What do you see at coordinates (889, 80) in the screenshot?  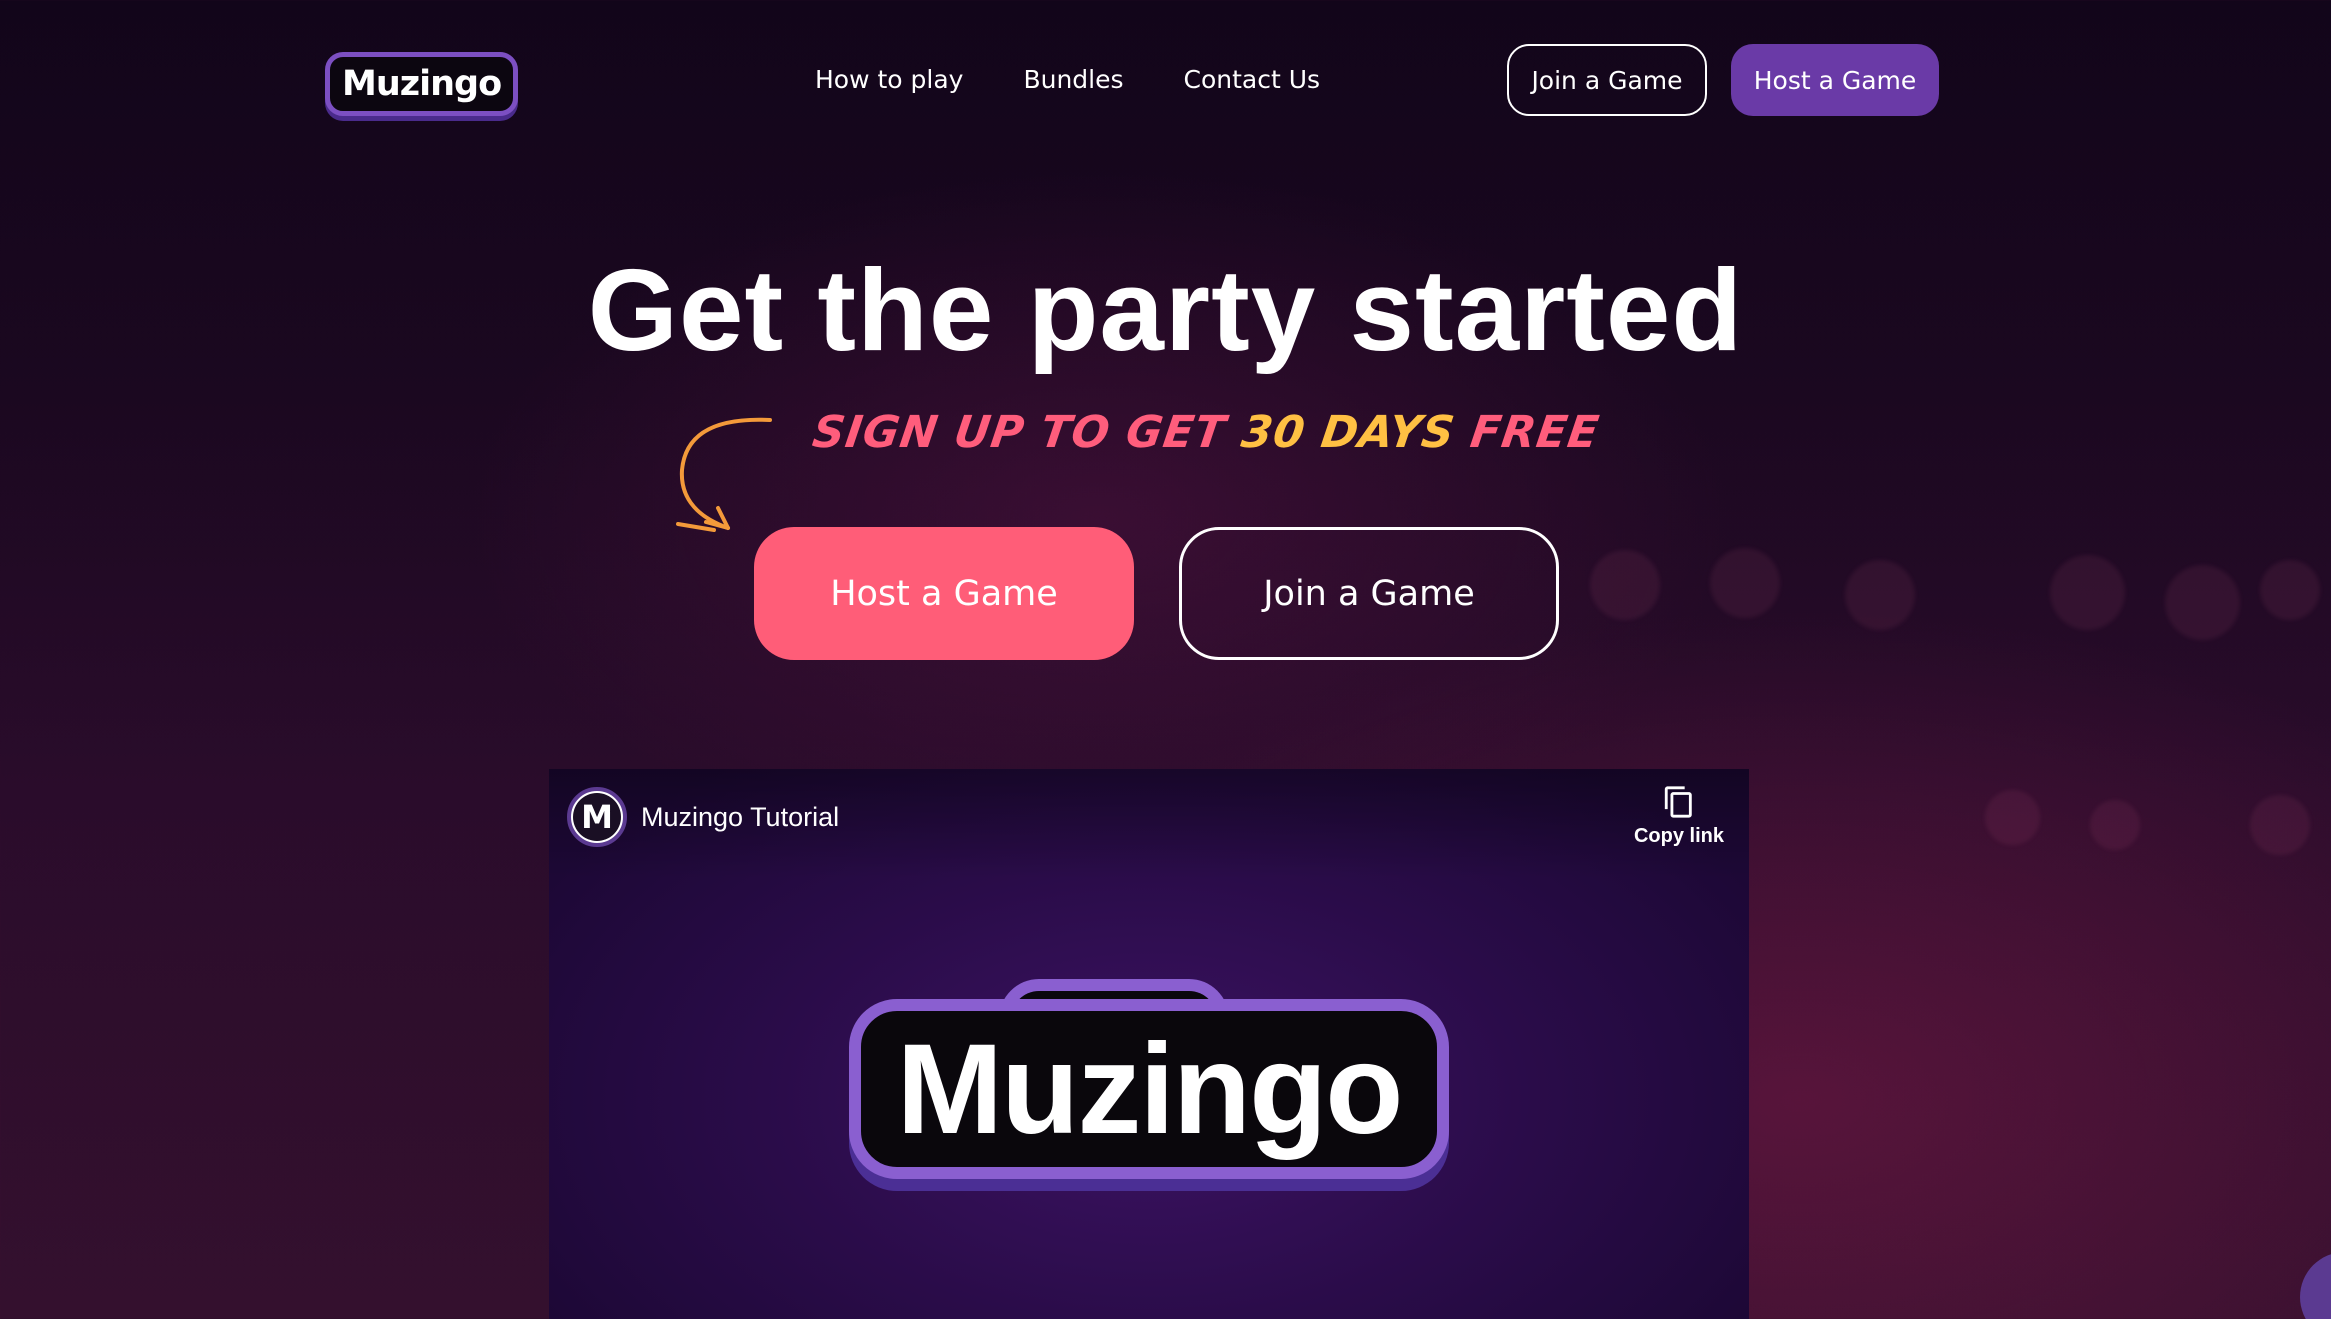 I see `nav-link-how-to-play: How to play` at bounding box center [889, 80].